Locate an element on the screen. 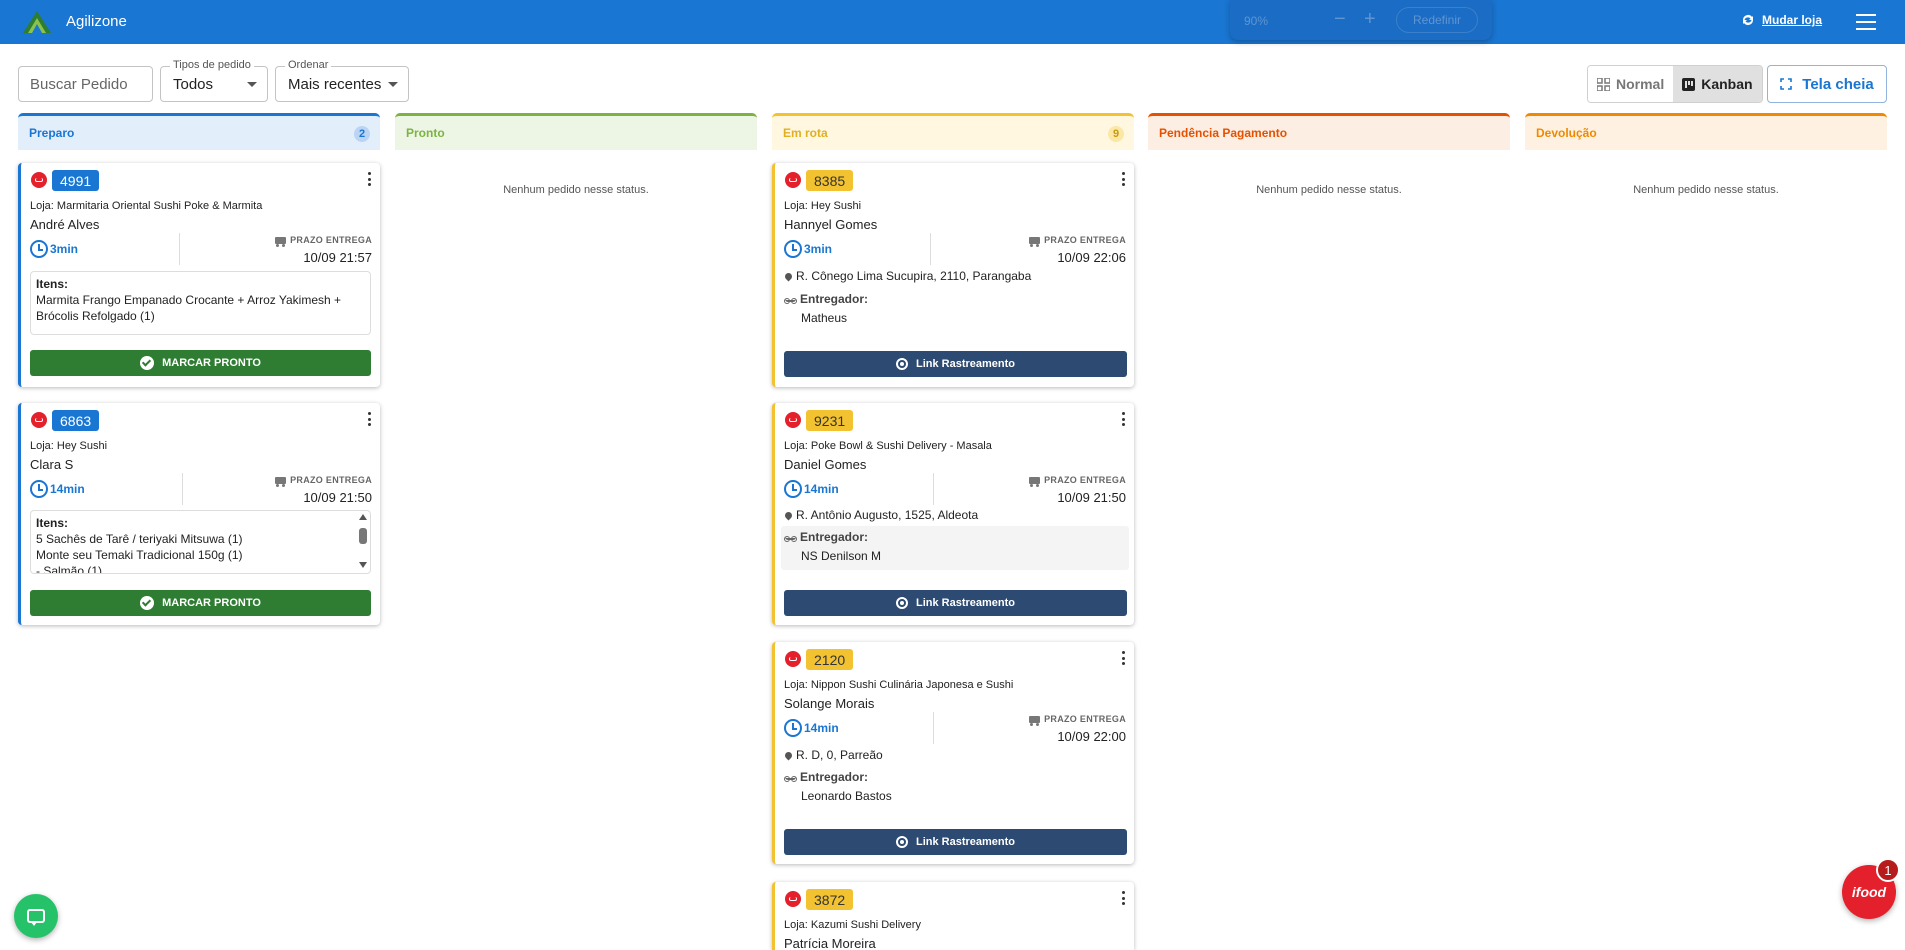 This screenshot has width=1905, height=950. column-header-preparo: Preparo 2 is located at coordinates (199, 131).